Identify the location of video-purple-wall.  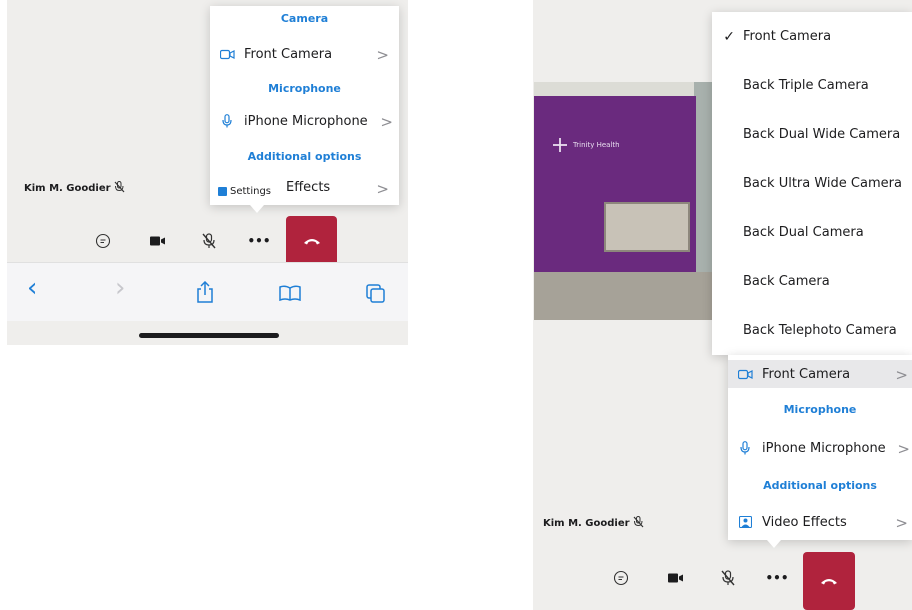
(615, 189).